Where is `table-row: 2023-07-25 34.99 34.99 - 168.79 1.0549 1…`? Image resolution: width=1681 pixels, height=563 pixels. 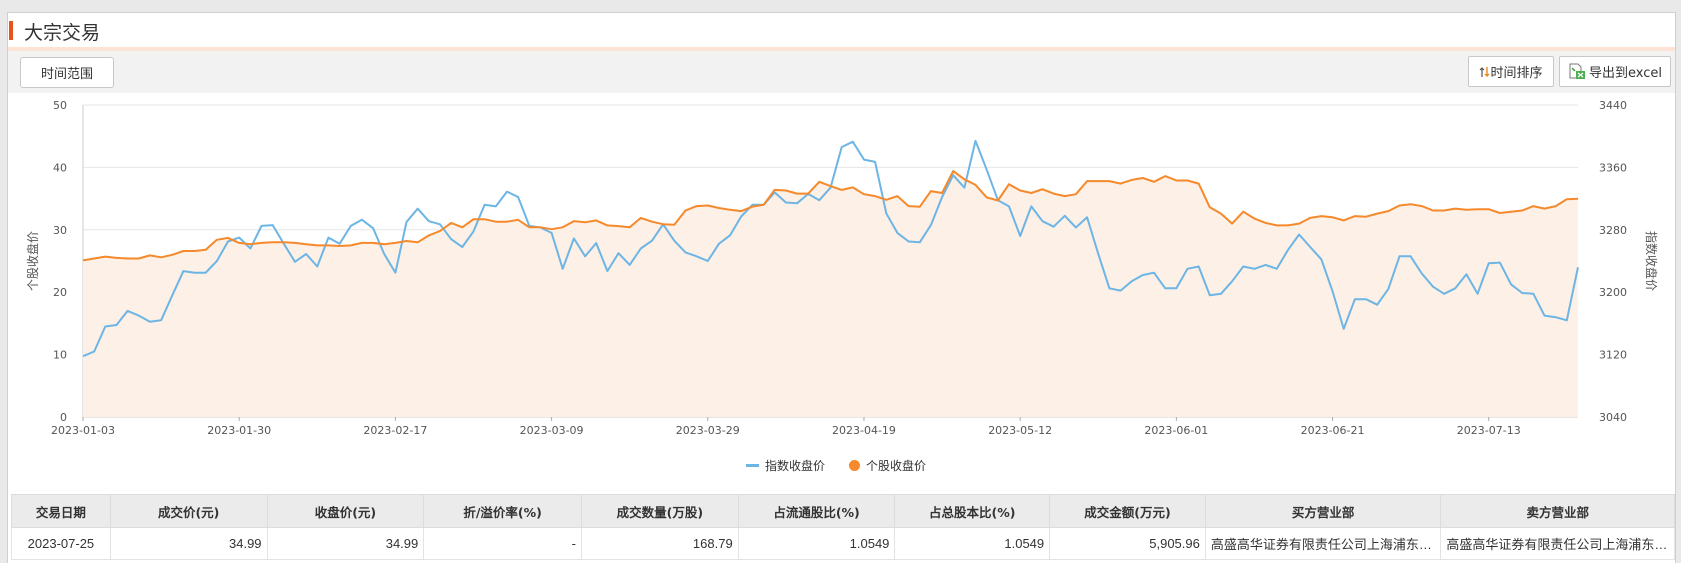
table-row: 2023-07-25 34.99 34.99 - 168.79 1.0549 1… is located at coordinates (843, 543).